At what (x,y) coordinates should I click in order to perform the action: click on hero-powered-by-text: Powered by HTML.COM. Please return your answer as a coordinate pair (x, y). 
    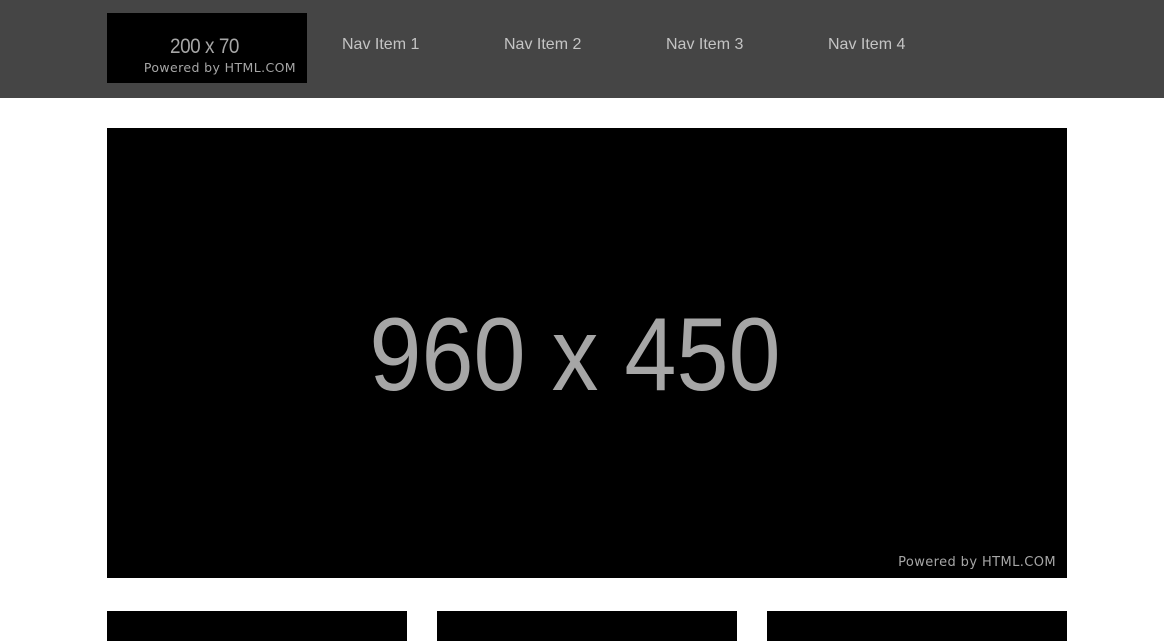
    Looking at the image, I should click on (977, 562).